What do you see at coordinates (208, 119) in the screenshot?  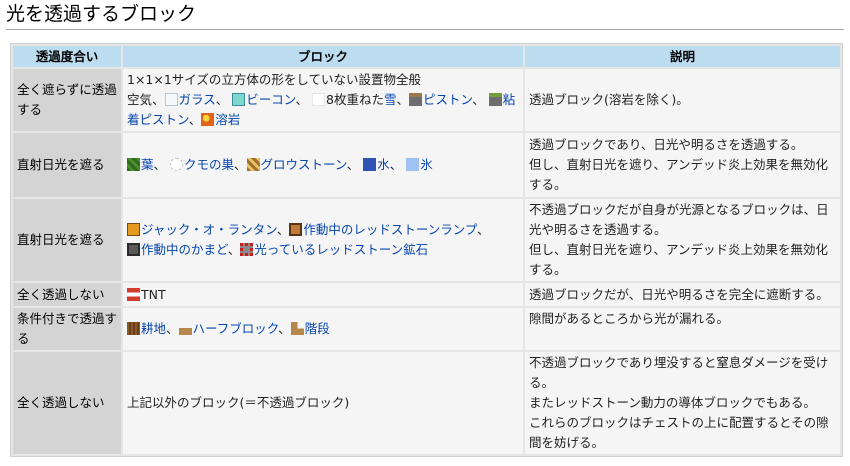 I see `lava-icon` at bounding box center [208, 119].